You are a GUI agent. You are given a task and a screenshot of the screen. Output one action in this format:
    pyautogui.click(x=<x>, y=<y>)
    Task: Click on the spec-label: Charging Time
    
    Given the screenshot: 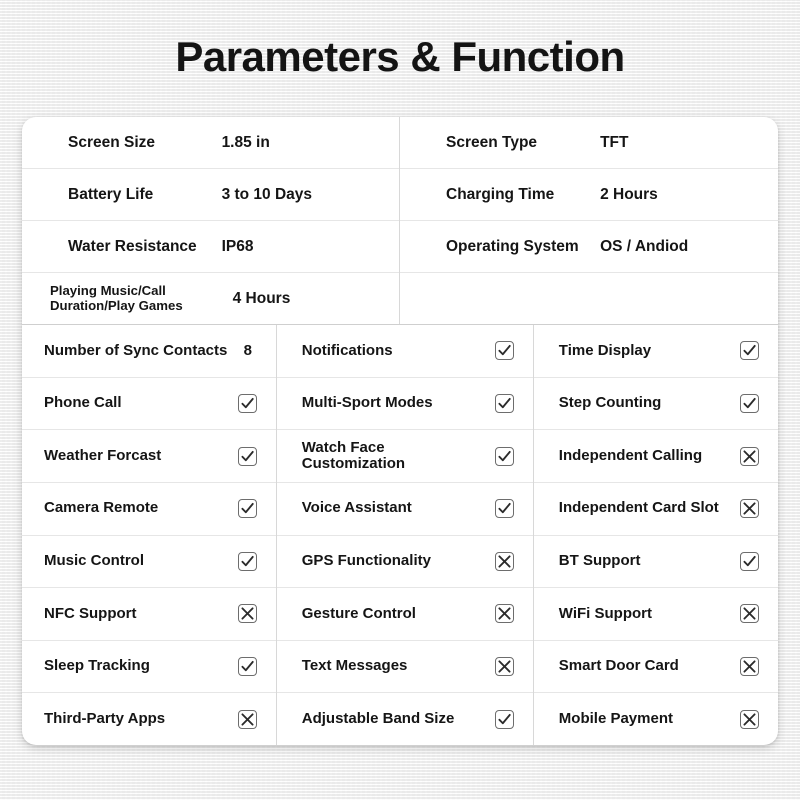 What is the action you would take?
    pyautogui.click(x=500, y=194)
    